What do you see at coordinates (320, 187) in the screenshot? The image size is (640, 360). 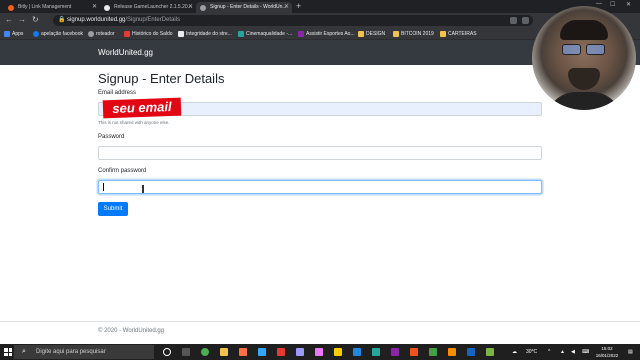 I see `confirm-password-field` at bounding box center [320, 187].